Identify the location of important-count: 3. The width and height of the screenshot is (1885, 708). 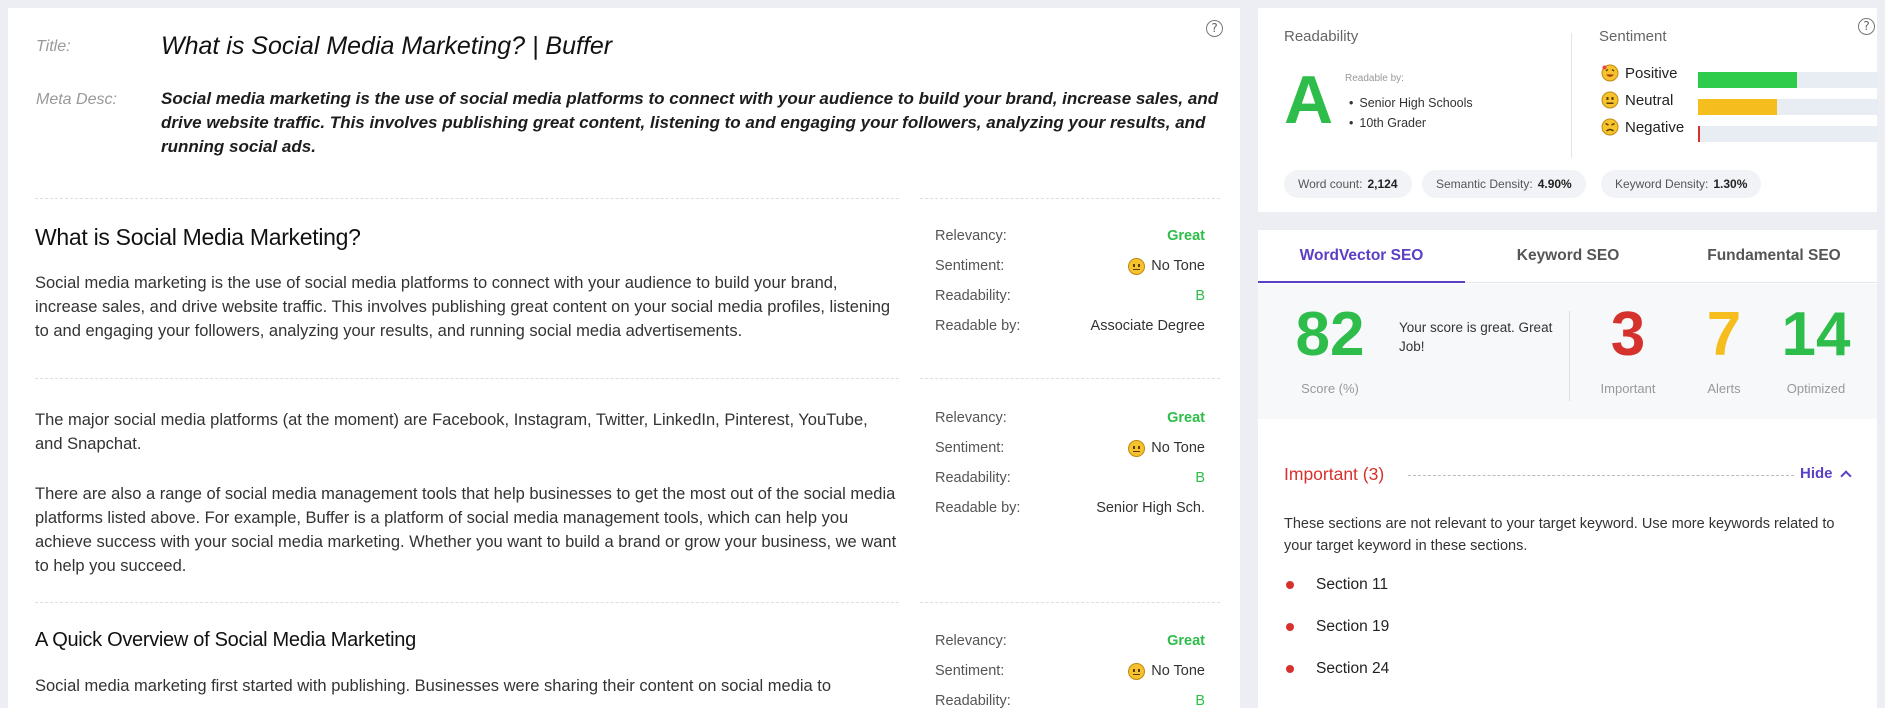
(1628, 334).